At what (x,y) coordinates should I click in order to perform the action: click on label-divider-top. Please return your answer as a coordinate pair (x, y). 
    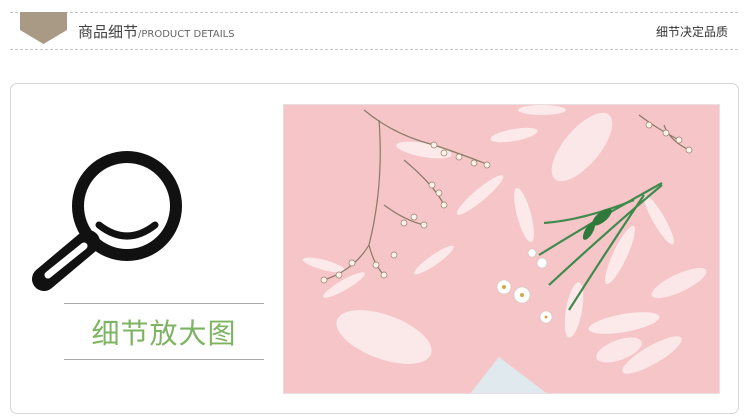
    Looking at the image, I should click on (164, 303).